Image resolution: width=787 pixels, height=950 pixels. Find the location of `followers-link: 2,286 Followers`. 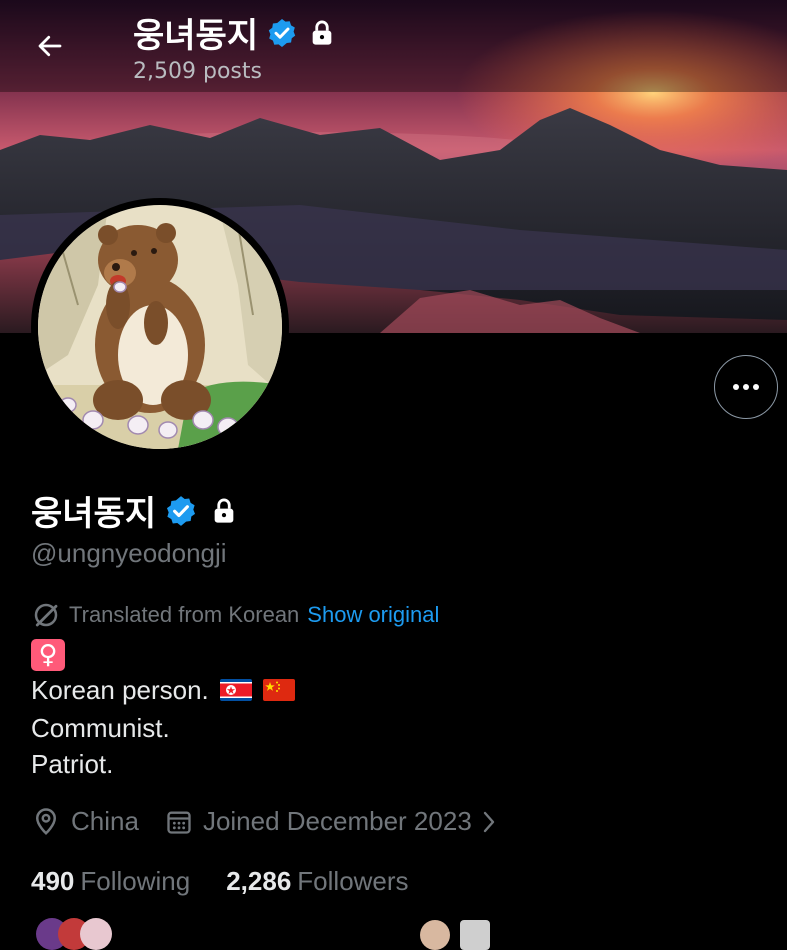

followers-link: 2,286 Followers is located at coordinates (317, 881).